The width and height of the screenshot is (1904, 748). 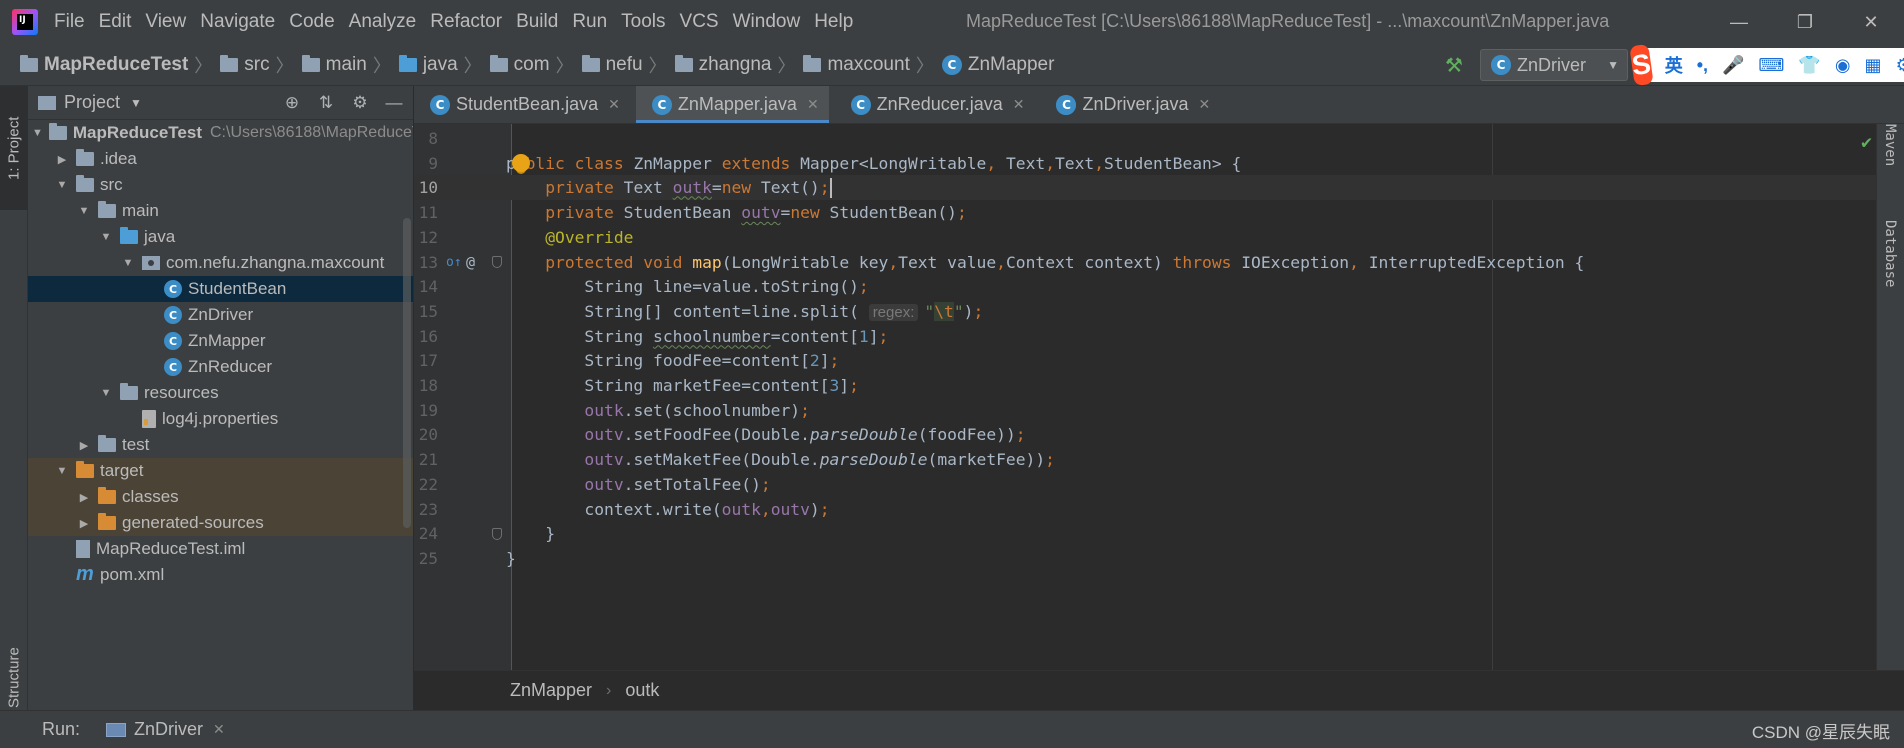 What do you see at coordinates (1159, 188) in the screenshot?
I see `code-line: 10 private Text outk=new Text();` at bounding box center [1159, 188].